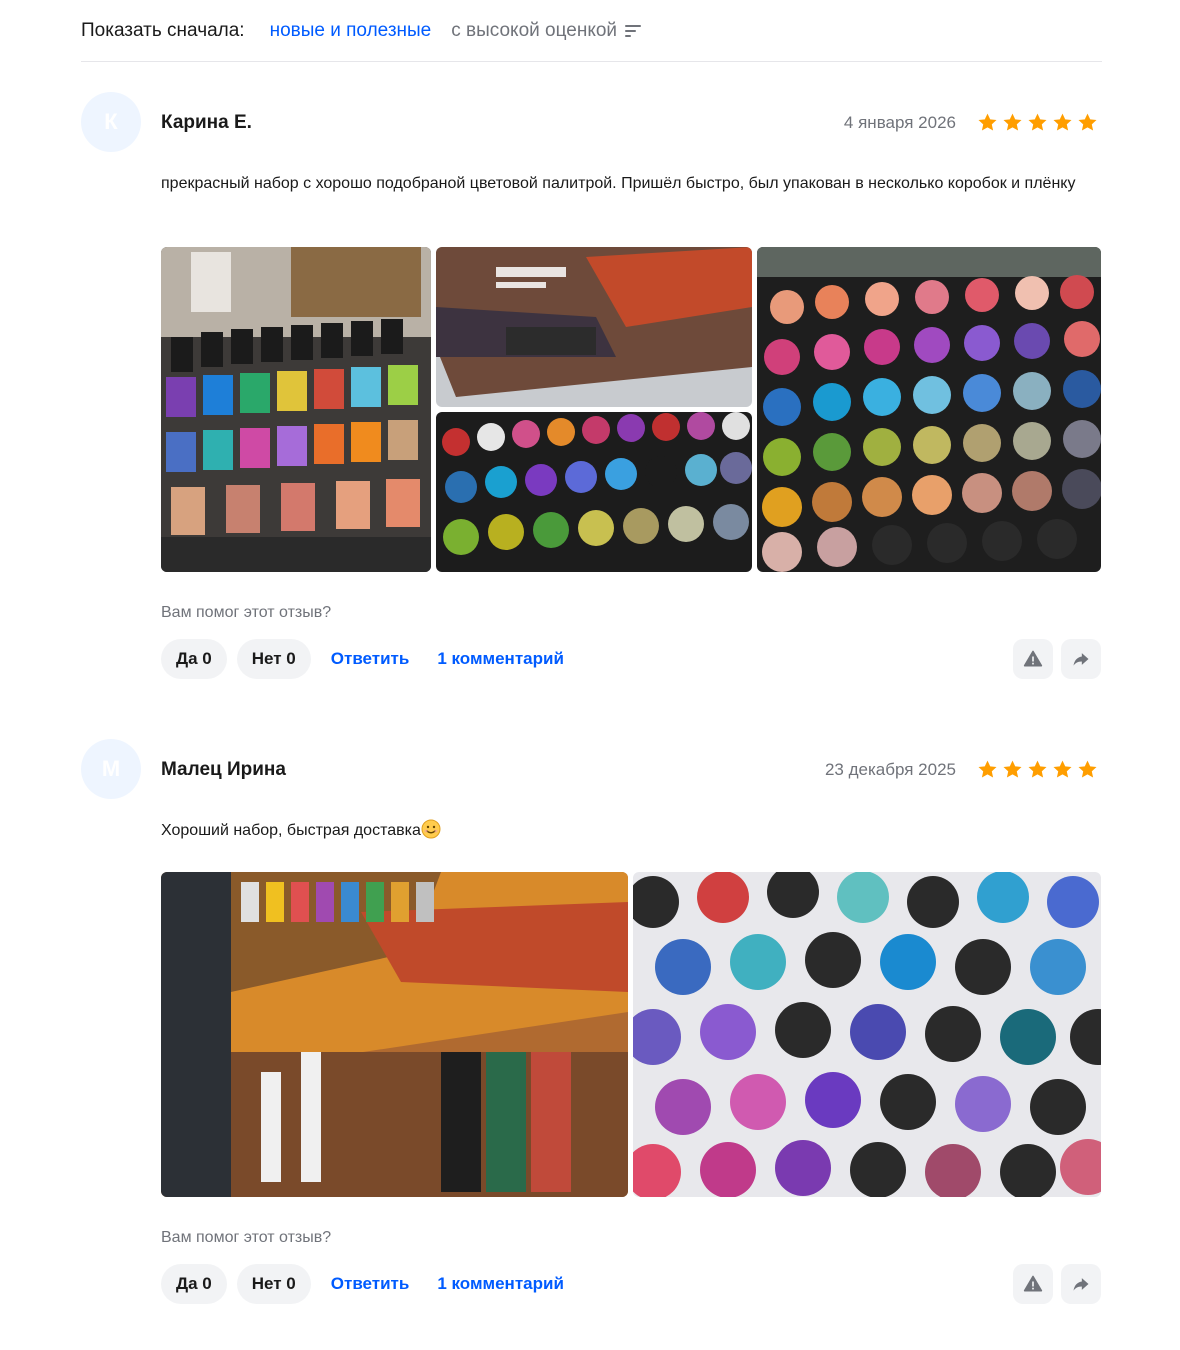 This screenshot has height=1350, width=1180. I want to click on review-author: Карина Е., so click(206, 123).